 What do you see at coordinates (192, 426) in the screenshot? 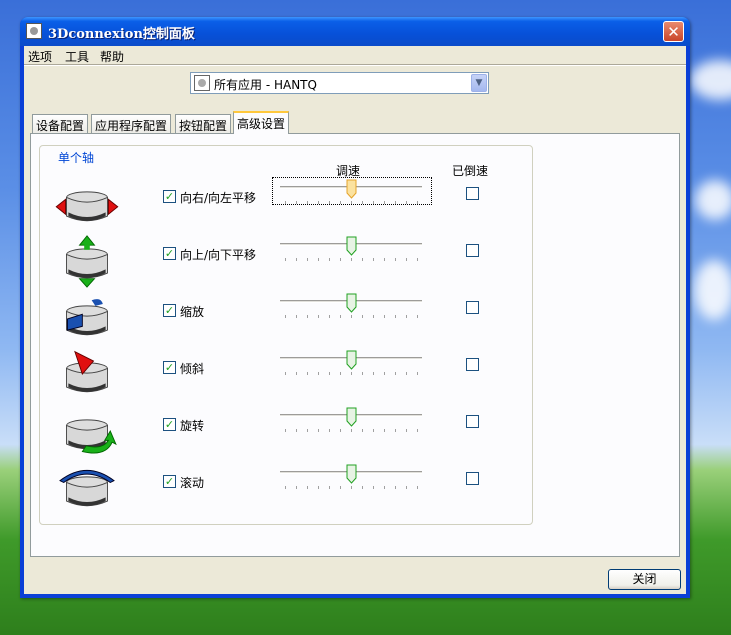
I see `axis-label: 旋转` at bounding box center [192, 426].